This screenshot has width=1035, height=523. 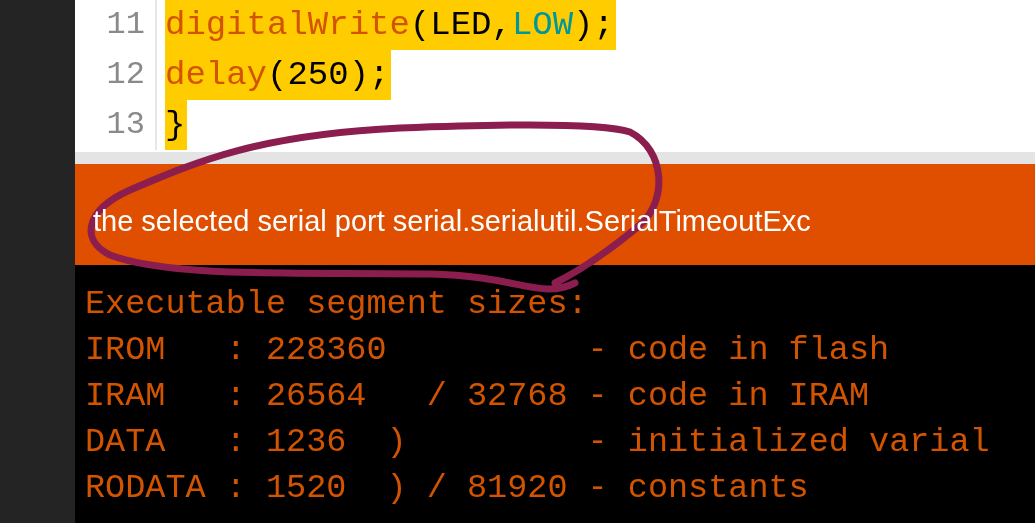 I want to click on console-line: RODATA : 1520 ) / 81920 - constants, so click(x=447, y=488).